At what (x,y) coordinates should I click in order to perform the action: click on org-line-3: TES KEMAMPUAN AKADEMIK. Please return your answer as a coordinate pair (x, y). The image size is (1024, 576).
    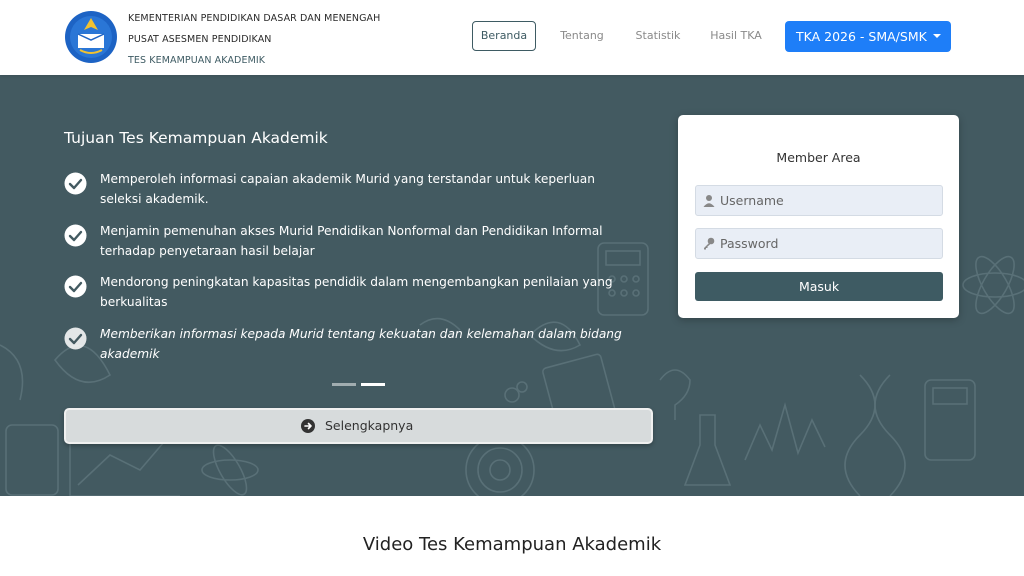
    Looking at the image, I should click on (197, 60).